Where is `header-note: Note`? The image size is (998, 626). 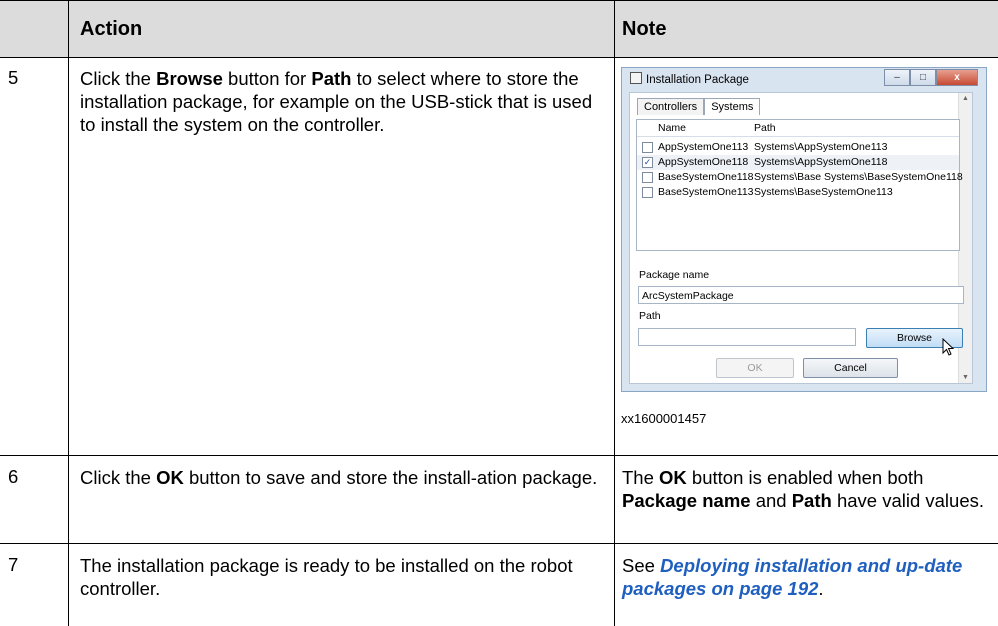
header-note: Note is located at coordinates (644, 29).